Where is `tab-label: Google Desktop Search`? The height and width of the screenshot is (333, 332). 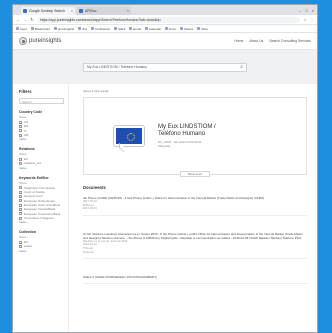 tab-label: Google Desktop Search is located at coordinates (47, 11).